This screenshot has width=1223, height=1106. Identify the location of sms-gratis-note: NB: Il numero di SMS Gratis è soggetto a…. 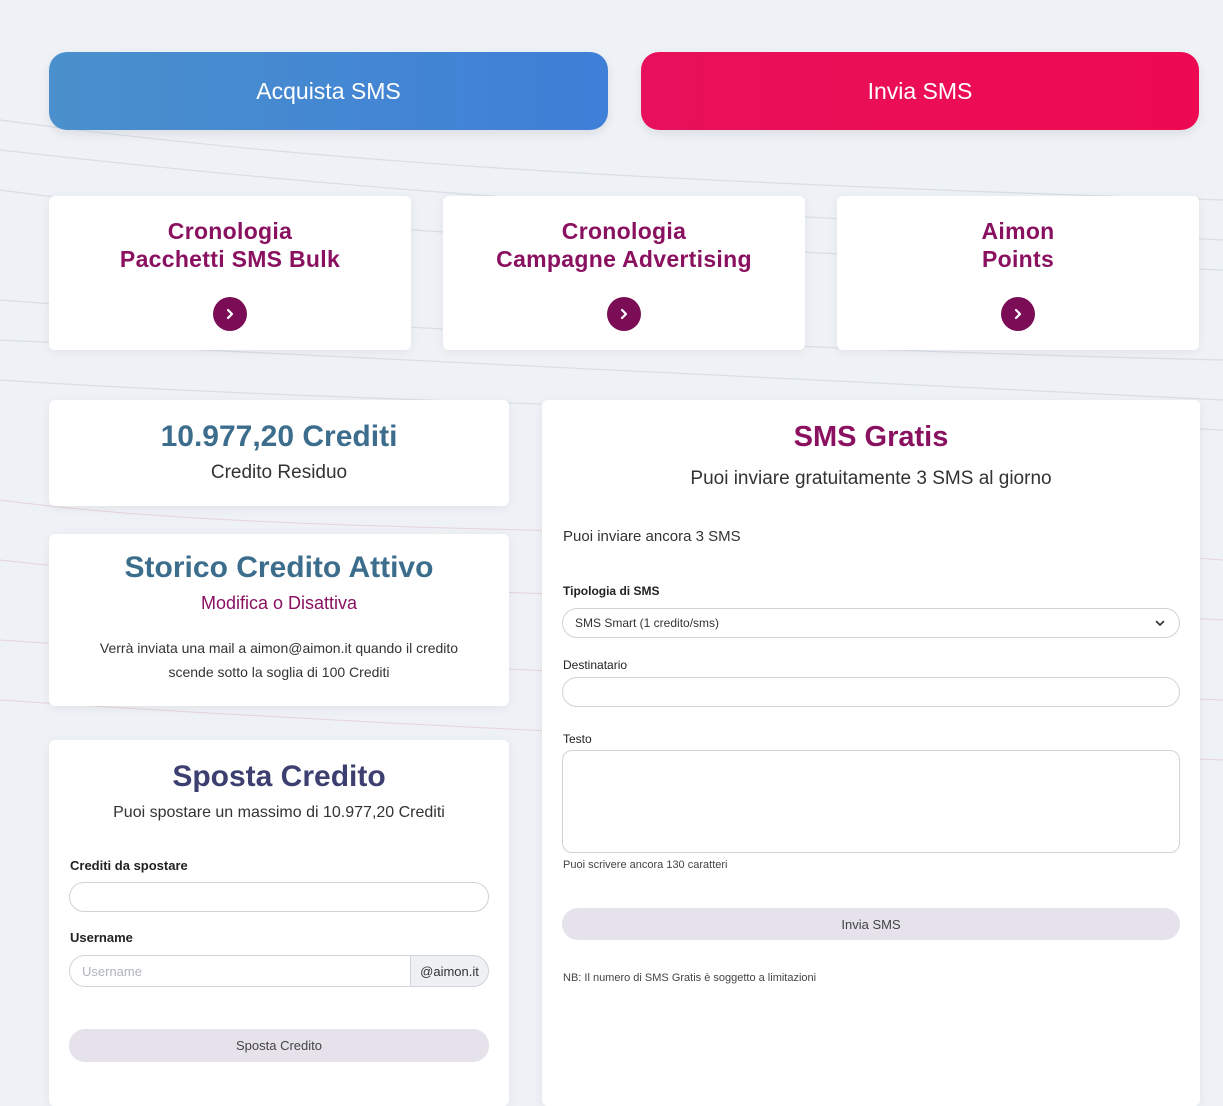
(690, 978).